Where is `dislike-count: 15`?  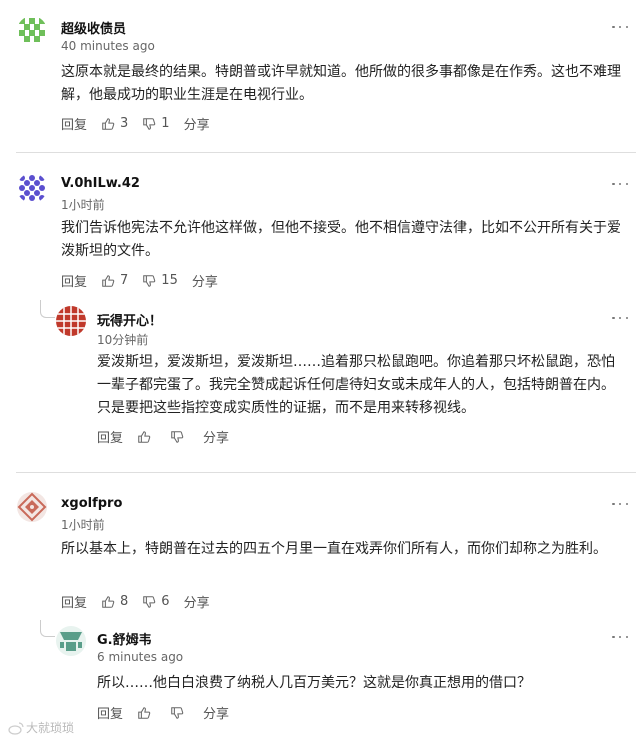 dislike-count: 15 is located at coordinates (169, 280).